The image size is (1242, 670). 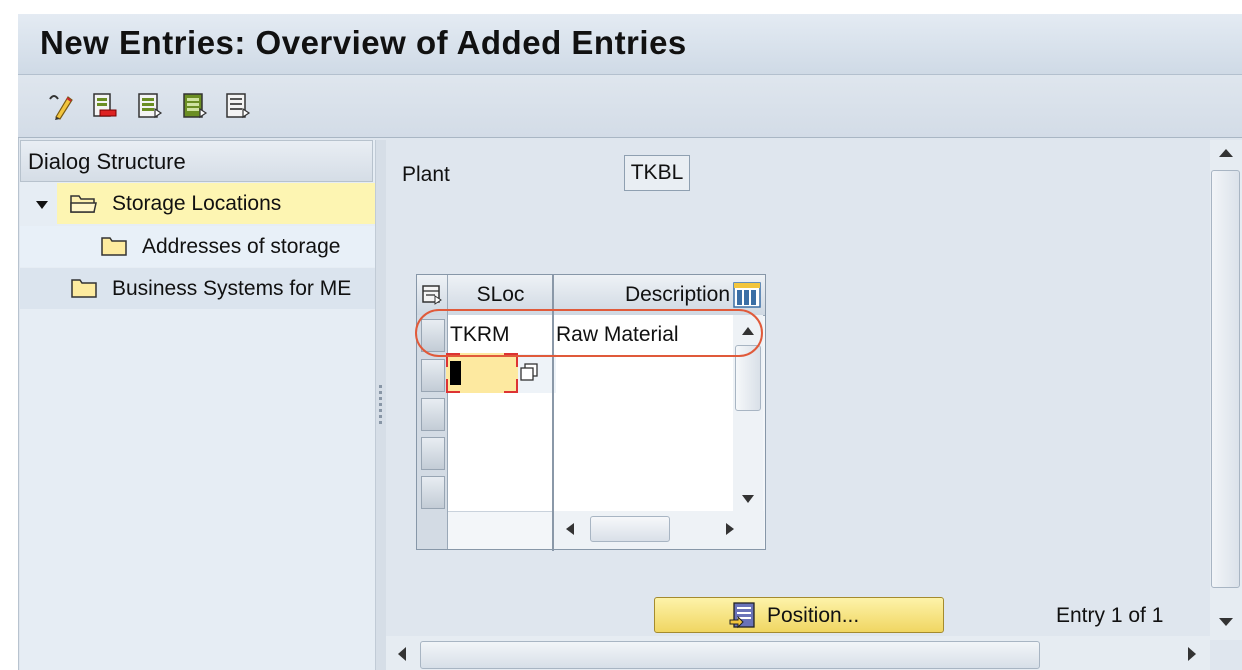 I want to click on position-icon, so click(x=743, y=615).